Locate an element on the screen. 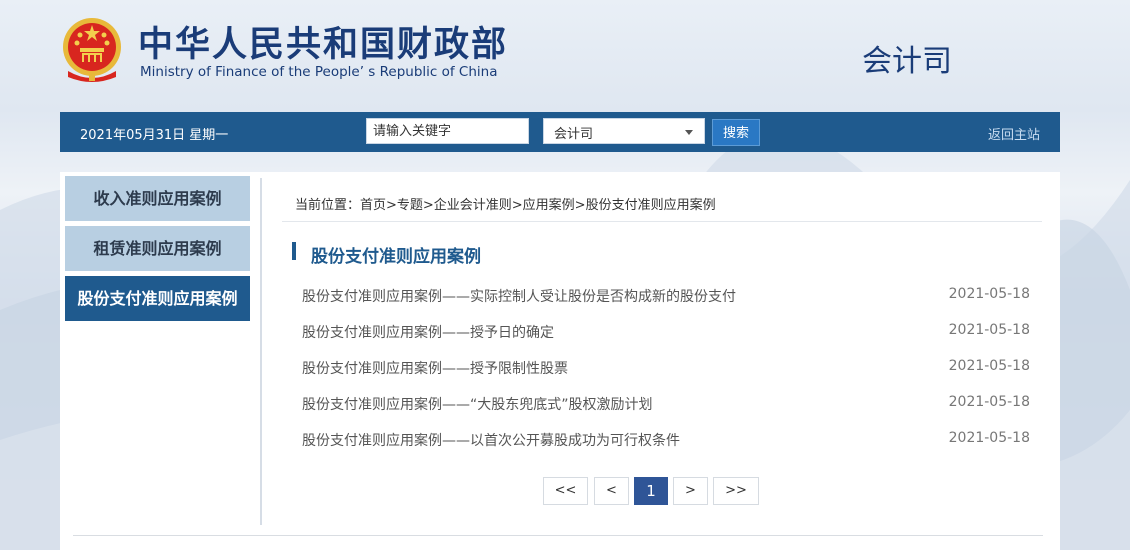 The width and height of the screenshot is (1130, 550). article-link: 股份支付准则应用案例——授予日的确定 is located at coordinates (428, 332).